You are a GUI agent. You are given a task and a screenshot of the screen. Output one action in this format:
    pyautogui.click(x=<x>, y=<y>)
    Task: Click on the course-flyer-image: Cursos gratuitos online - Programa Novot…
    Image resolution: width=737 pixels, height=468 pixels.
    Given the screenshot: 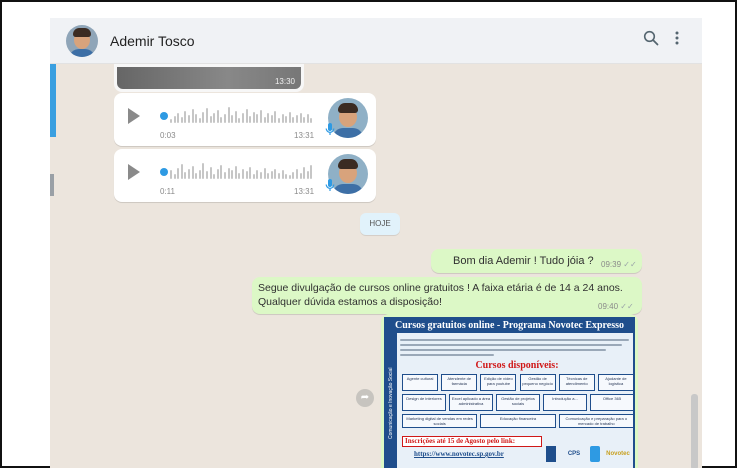 What is the action you would take?
    pyautogui.click(x=509, y=392)
    